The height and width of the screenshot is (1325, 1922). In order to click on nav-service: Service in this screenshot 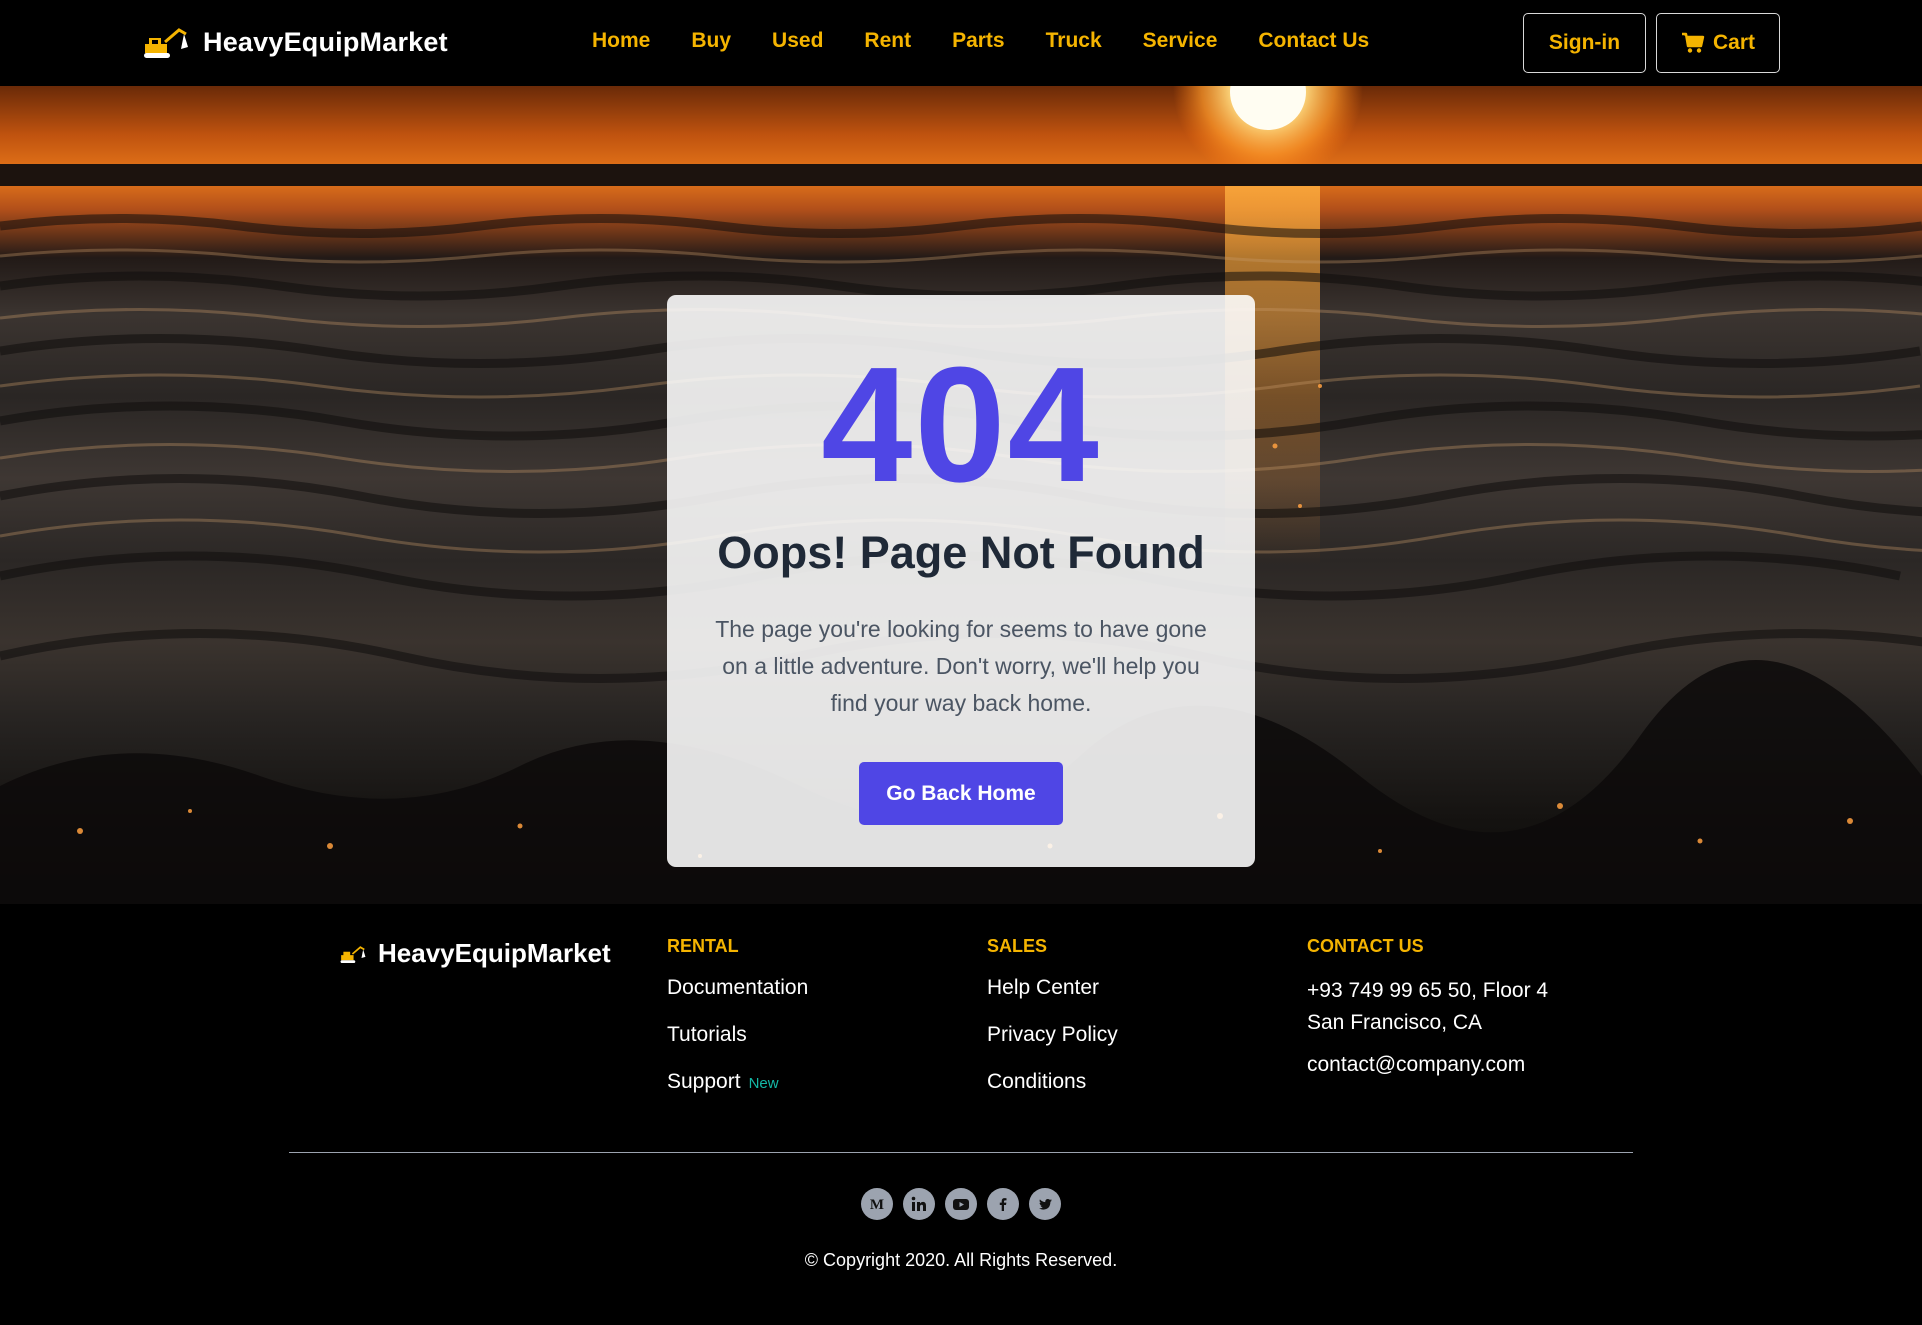, I will do `click(1180, 41)`.